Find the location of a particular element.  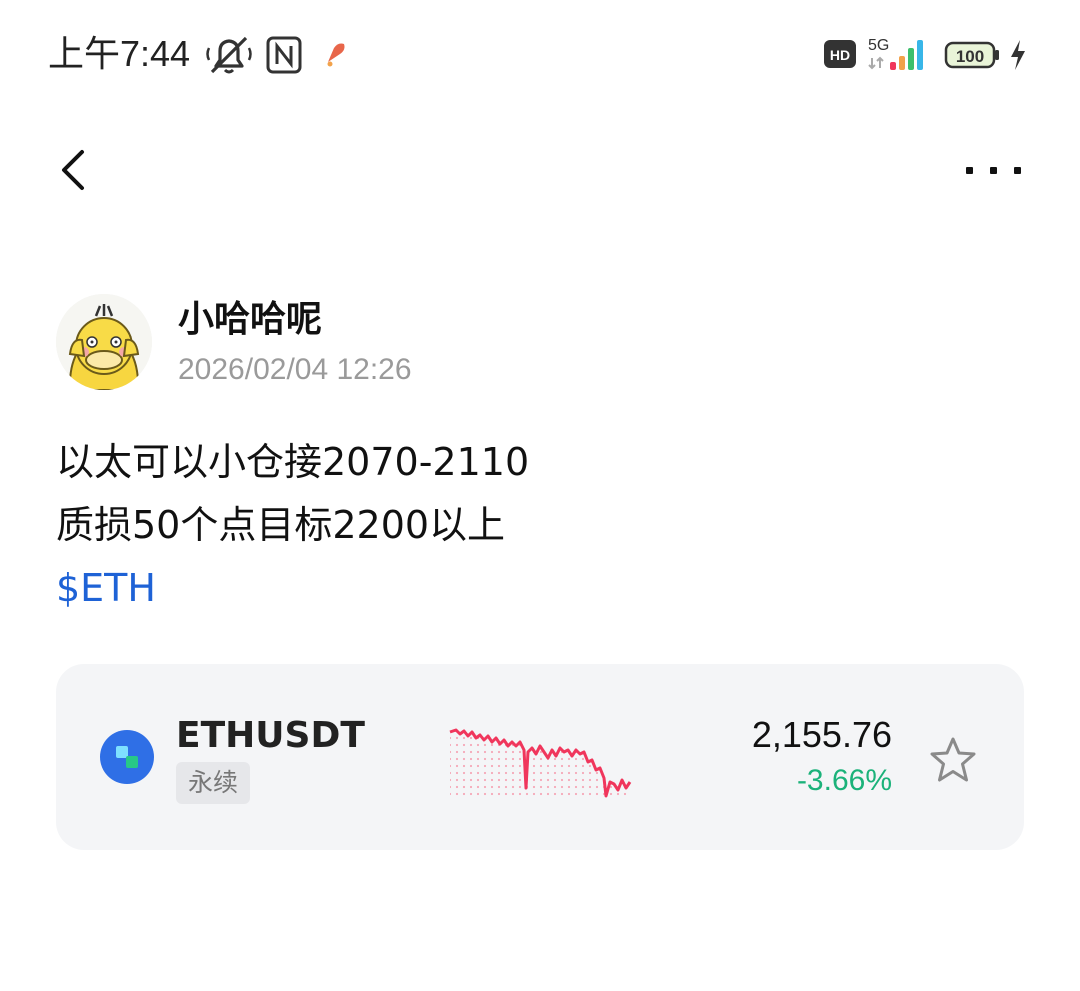

coin-logo-icon is located at coordinates (127, 757).